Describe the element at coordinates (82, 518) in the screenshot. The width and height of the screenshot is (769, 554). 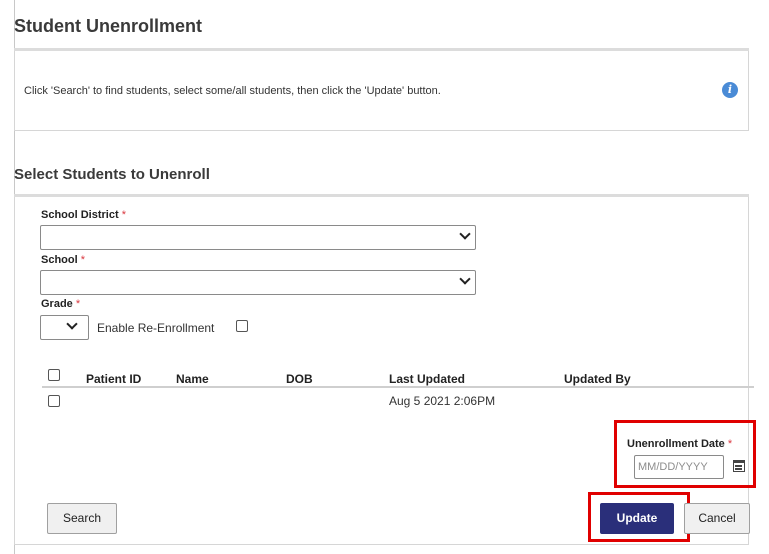
I see `search-button: Search` at that location.